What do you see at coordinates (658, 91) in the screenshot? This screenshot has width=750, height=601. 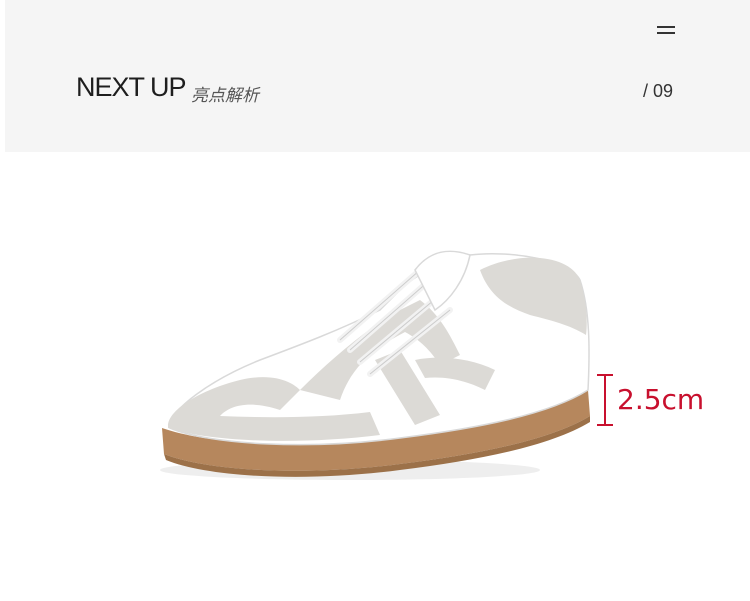 I see `page-number: / 09` at bounding box center [658, 91].